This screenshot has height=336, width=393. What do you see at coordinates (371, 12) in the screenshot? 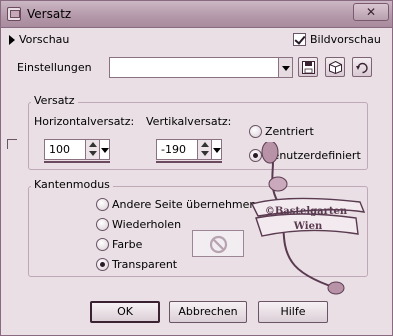
I see `close-button: ✕` at bounding box center [371, 12].